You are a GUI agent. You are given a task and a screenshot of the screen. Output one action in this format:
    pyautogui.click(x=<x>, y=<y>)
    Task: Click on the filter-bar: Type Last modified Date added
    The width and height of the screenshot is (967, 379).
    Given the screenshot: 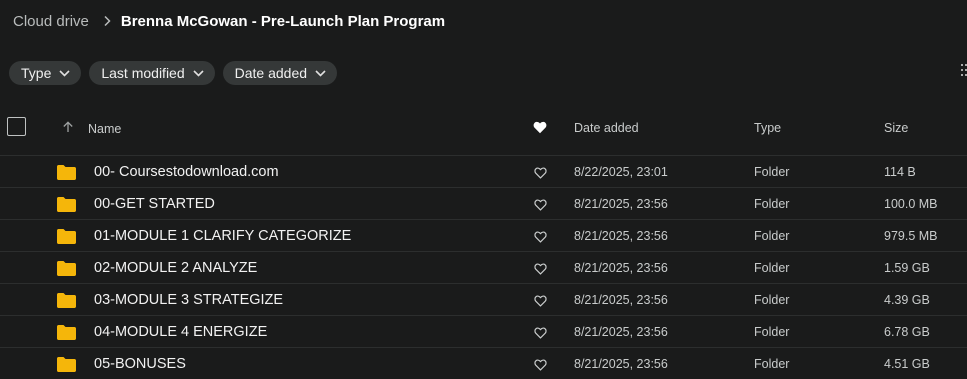 What is the action you would take?
    pyautogui.click(x=173, y=73)
    